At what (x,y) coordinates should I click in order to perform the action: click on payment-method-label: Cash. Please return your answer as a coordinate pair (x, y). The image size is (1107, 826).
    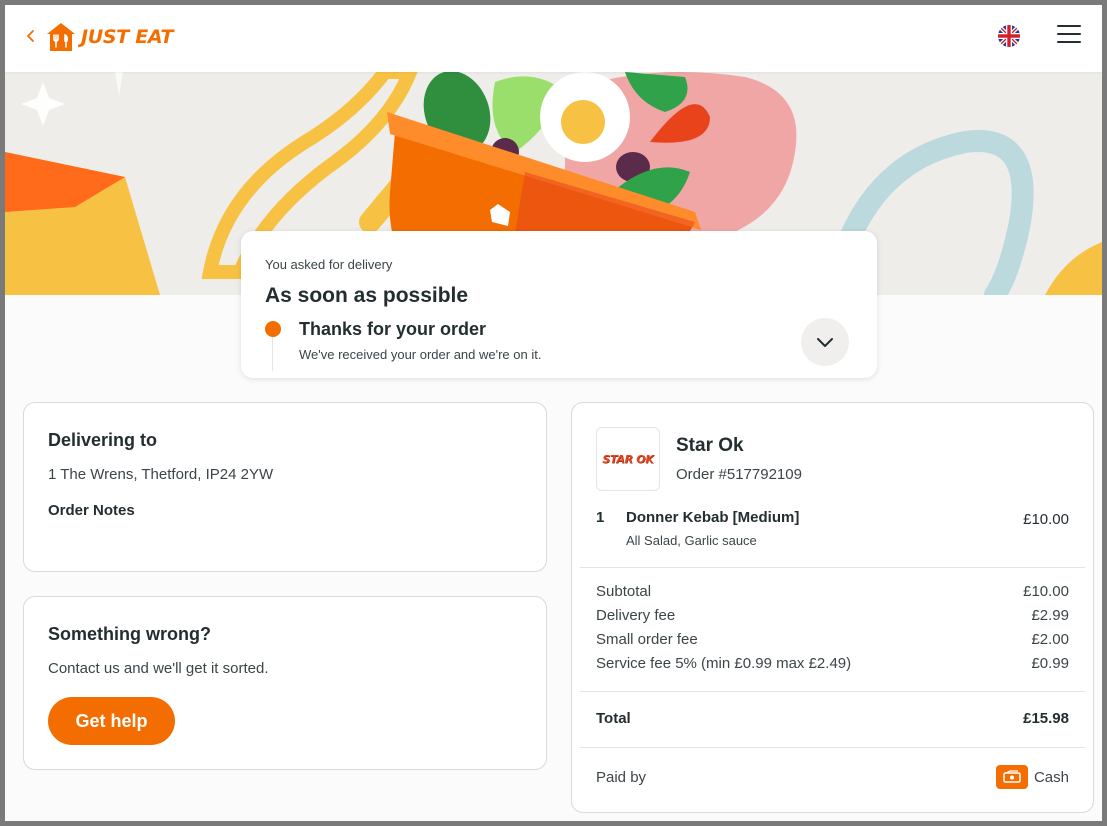
    Looking at the image, I should click on (1051, 777).